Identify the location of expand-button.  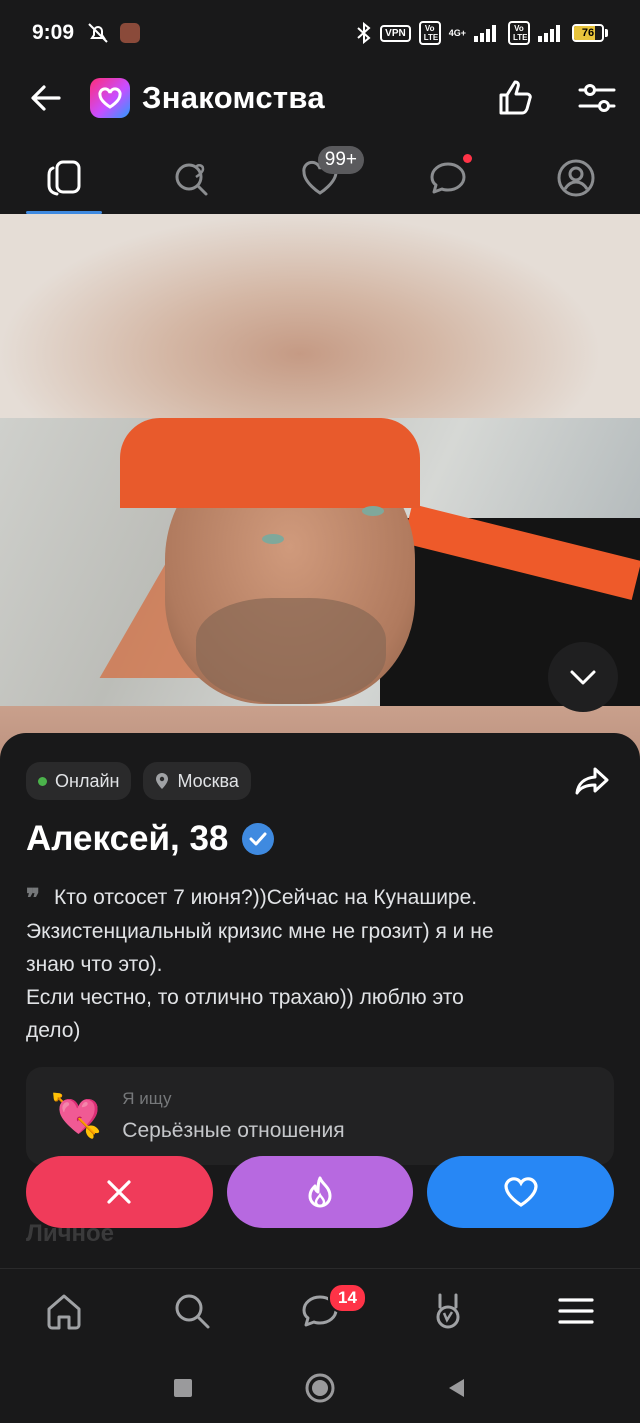
(583, 677).